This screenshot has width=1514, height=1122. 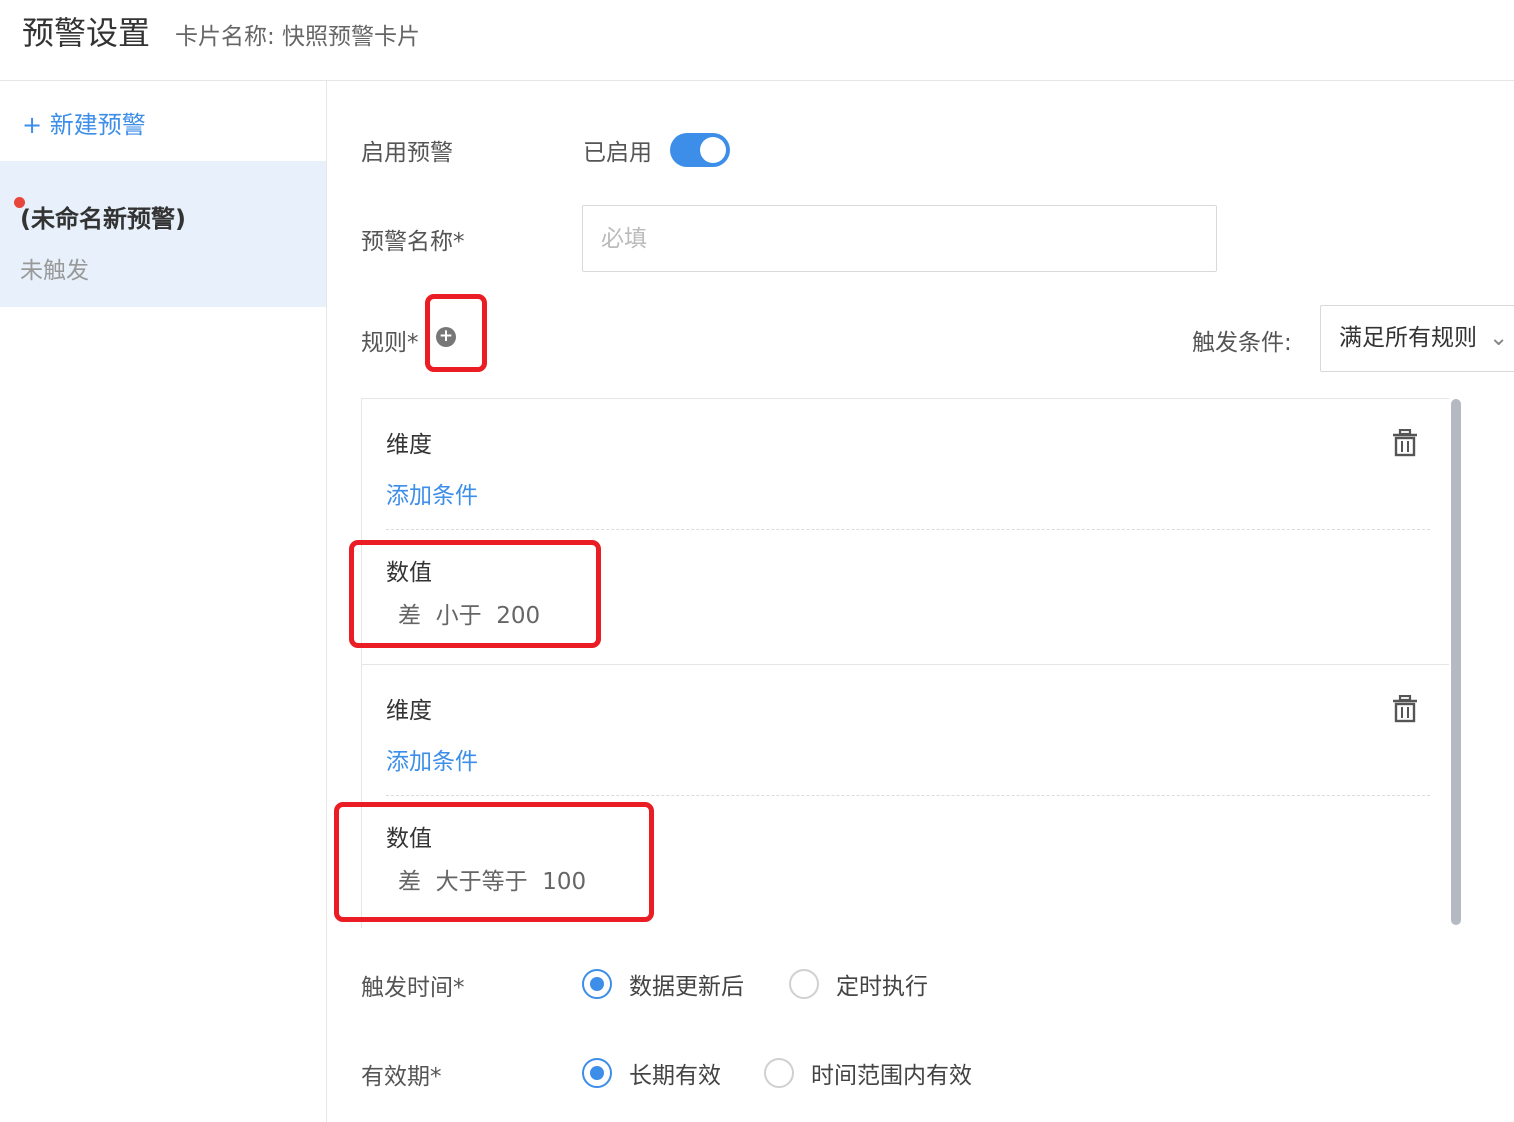 I want to click on alert-item-name: (未命名新预警), so click(x=103, y=219).